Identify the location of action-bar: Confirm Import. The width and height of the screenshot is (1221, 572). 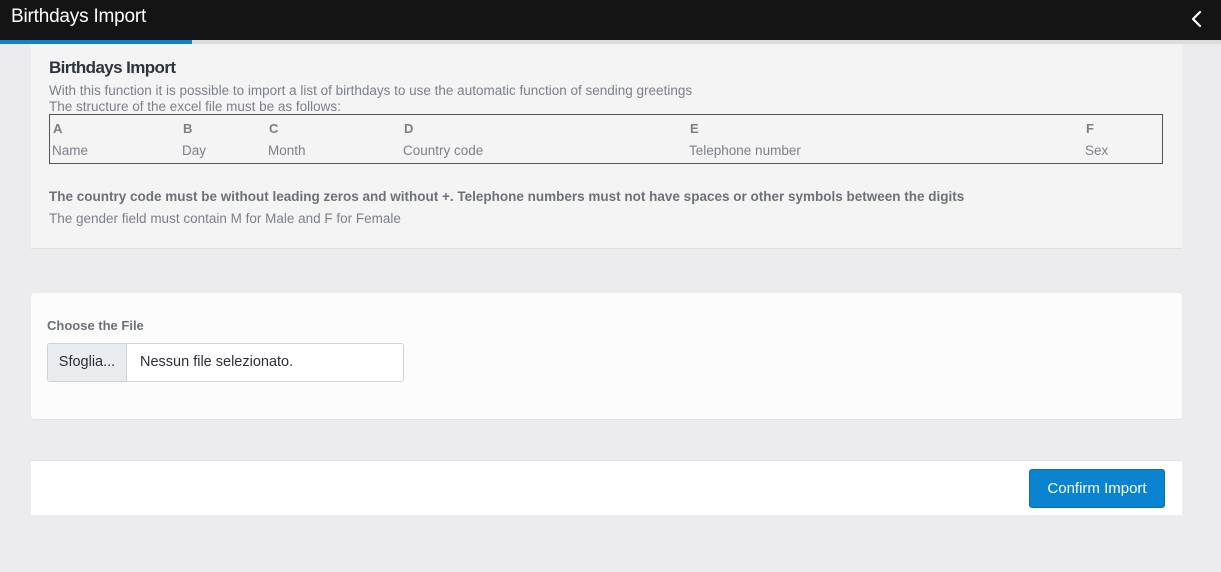
(606, 487).